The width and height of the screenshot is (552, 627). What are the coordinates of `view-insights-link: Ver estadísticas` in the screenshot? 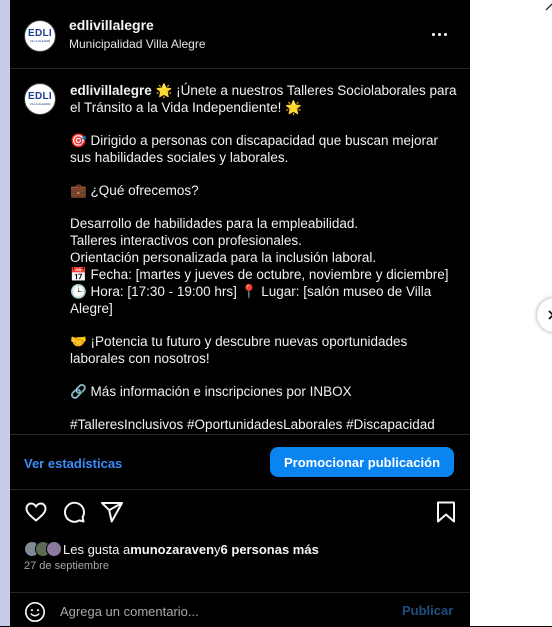 It's located at (73, 463).